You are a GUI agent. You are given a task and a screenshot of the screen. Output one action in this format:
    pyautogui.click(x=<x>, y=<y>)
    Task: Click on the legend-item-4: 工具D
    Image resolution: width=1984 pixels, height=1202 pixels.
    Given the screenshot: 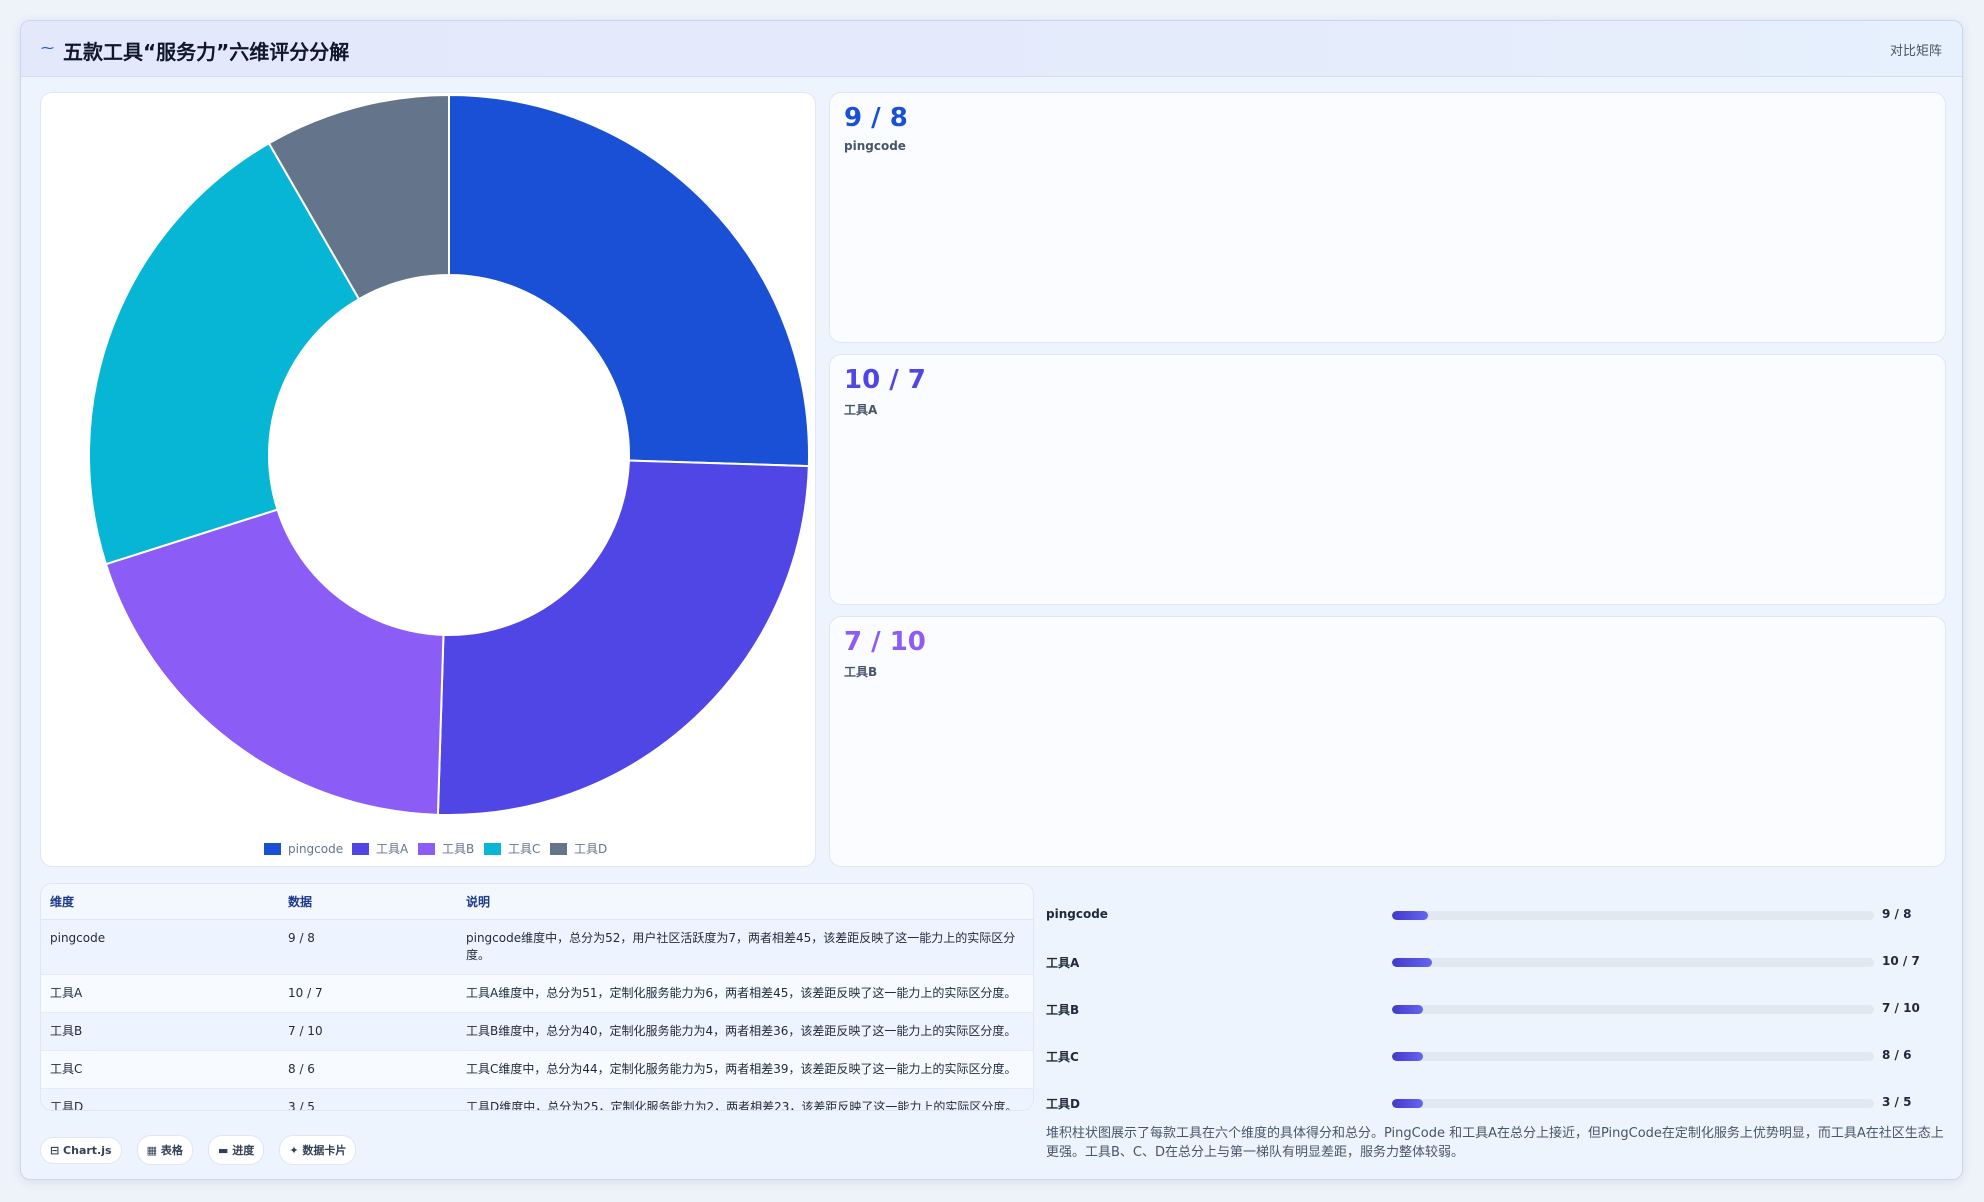 What is the action you would take?
    pyautogui.click(x=578, y=849)
    